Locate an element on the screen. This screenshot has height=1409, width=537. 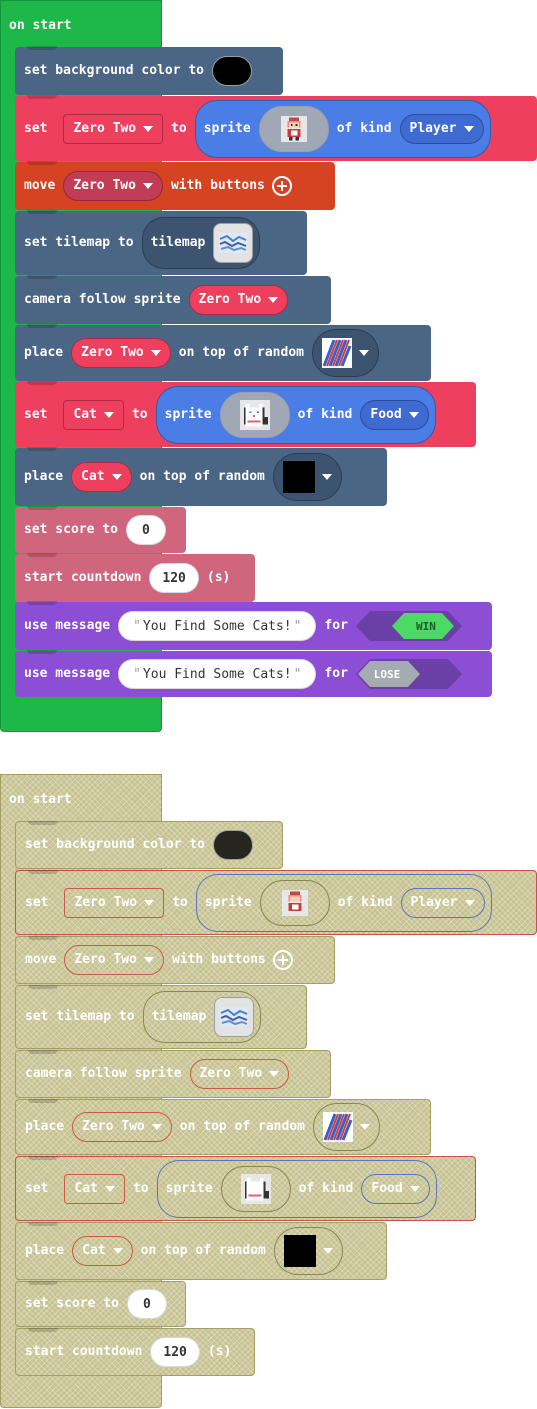
reporter-label: tilemap is located at coordinates (179, 1016).